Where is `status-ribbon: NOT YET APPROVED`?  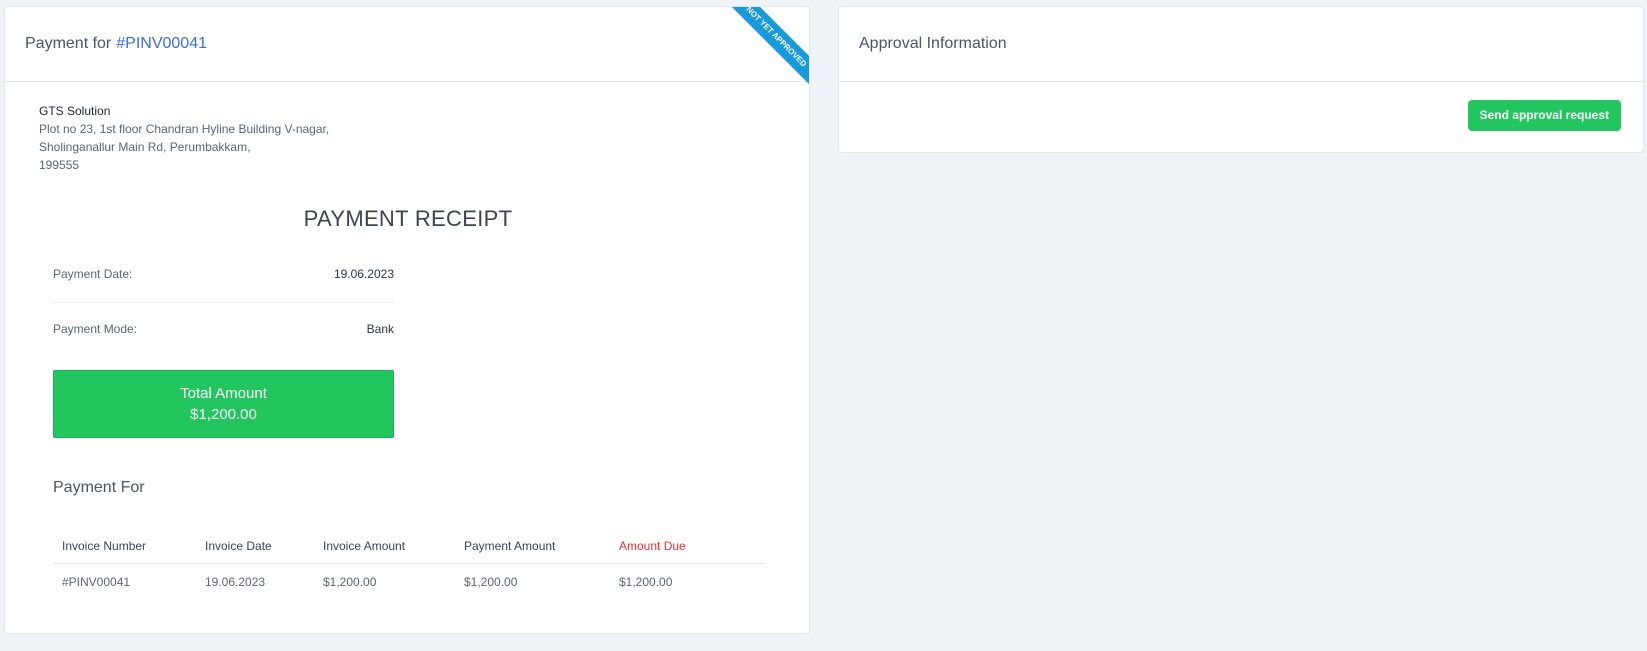 status-ribbon: NOT YET APPROVED is located at coordinates (761, 54).